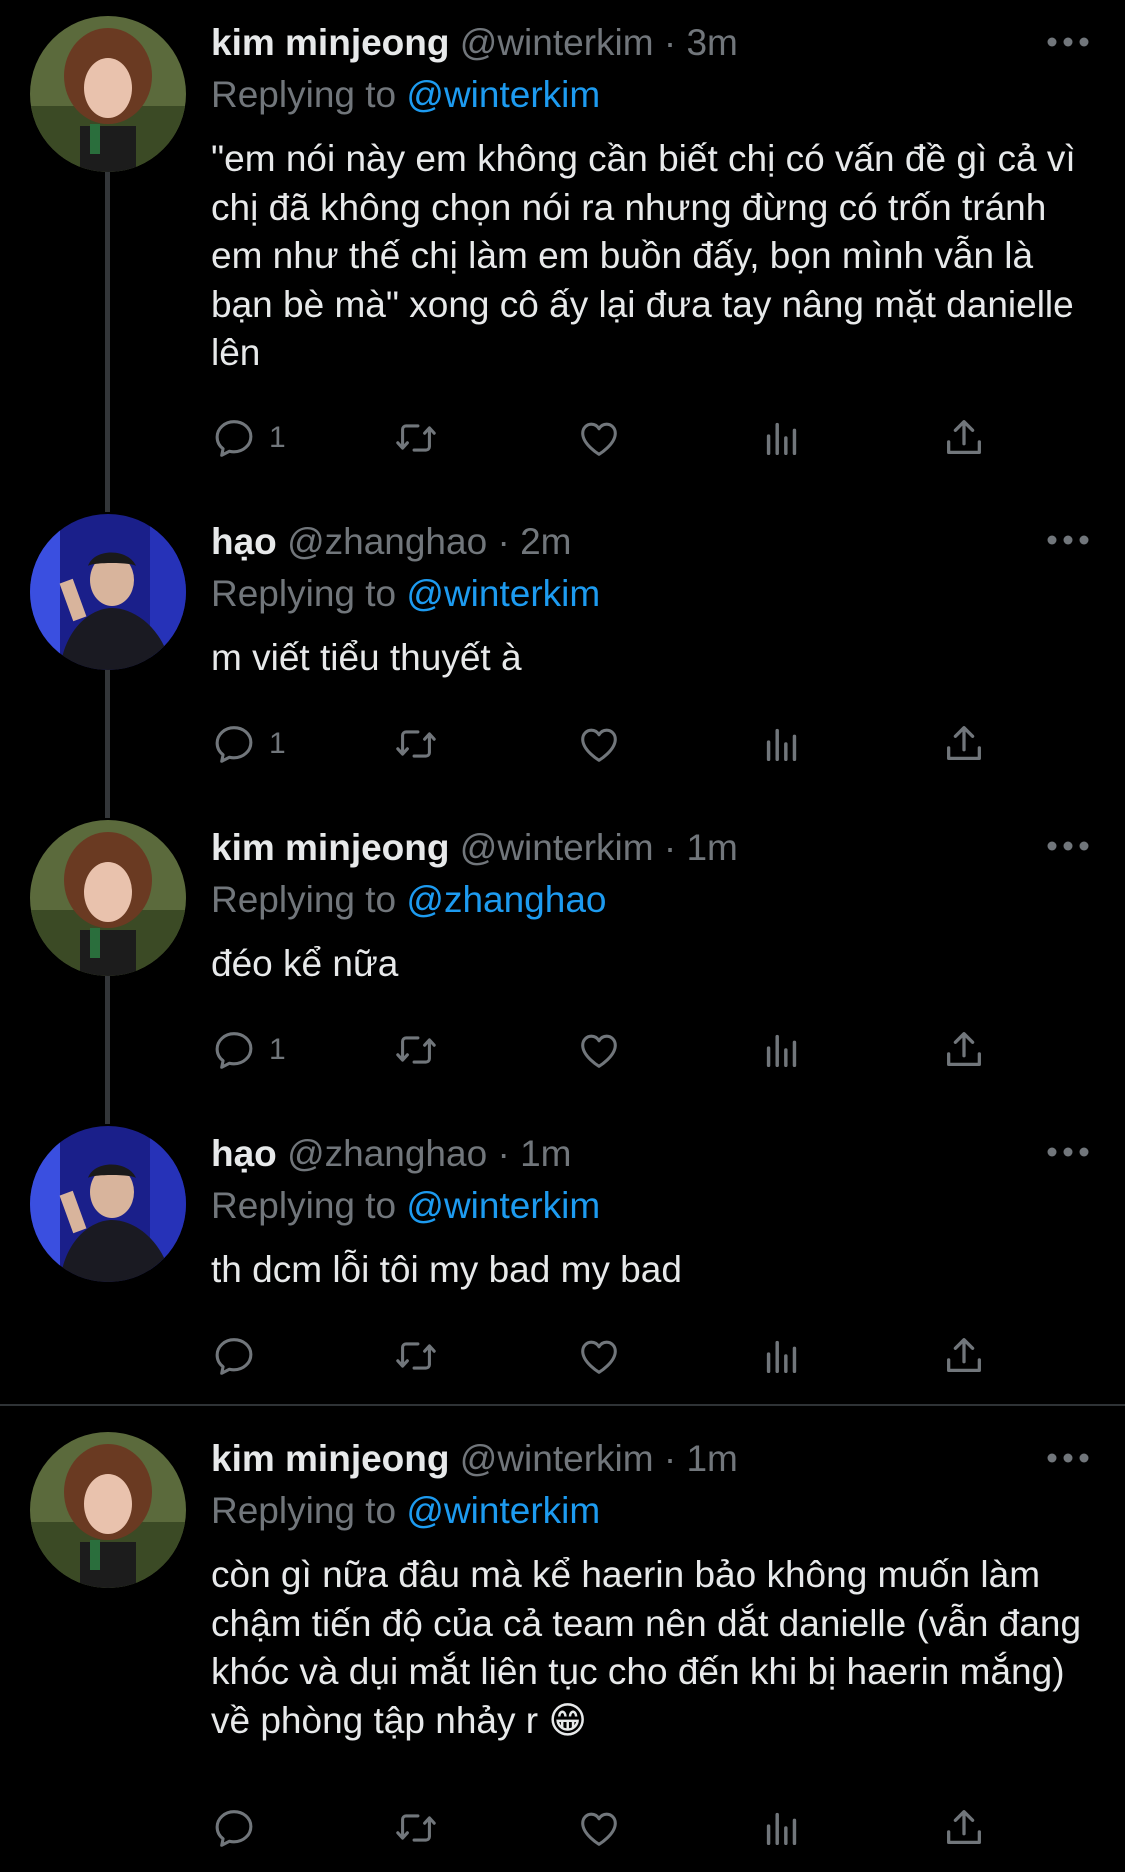 The width and height of the screenshot is (1125, 1872). Describe the element at coordinates (446, 1269) in the screenshot. I see `tweet-text: th dcm lỗi tôi my bad my bad` at that location.